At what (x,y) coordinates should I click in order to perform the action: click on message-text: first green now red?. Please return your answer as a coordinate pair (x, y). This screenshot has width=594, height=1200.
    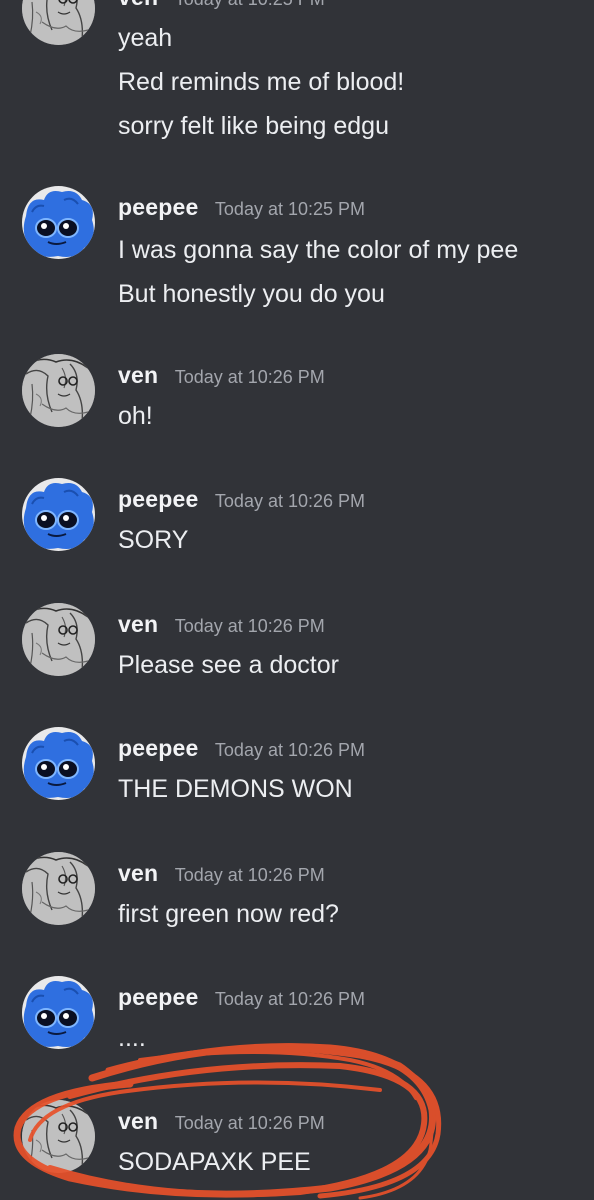
    Looking at the image, I should click on (228, 914).